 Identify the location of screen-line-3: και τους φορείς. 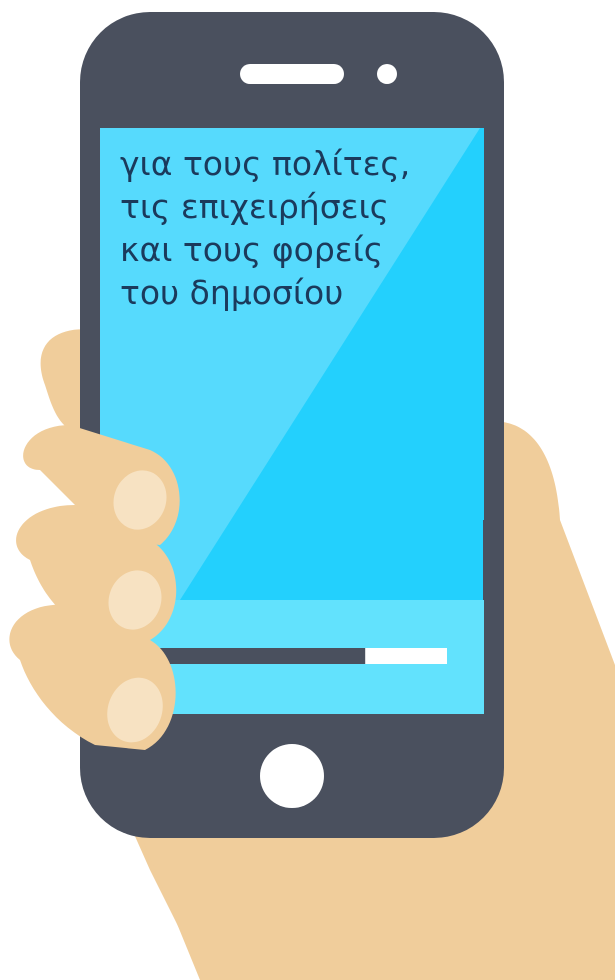
(252, 249).